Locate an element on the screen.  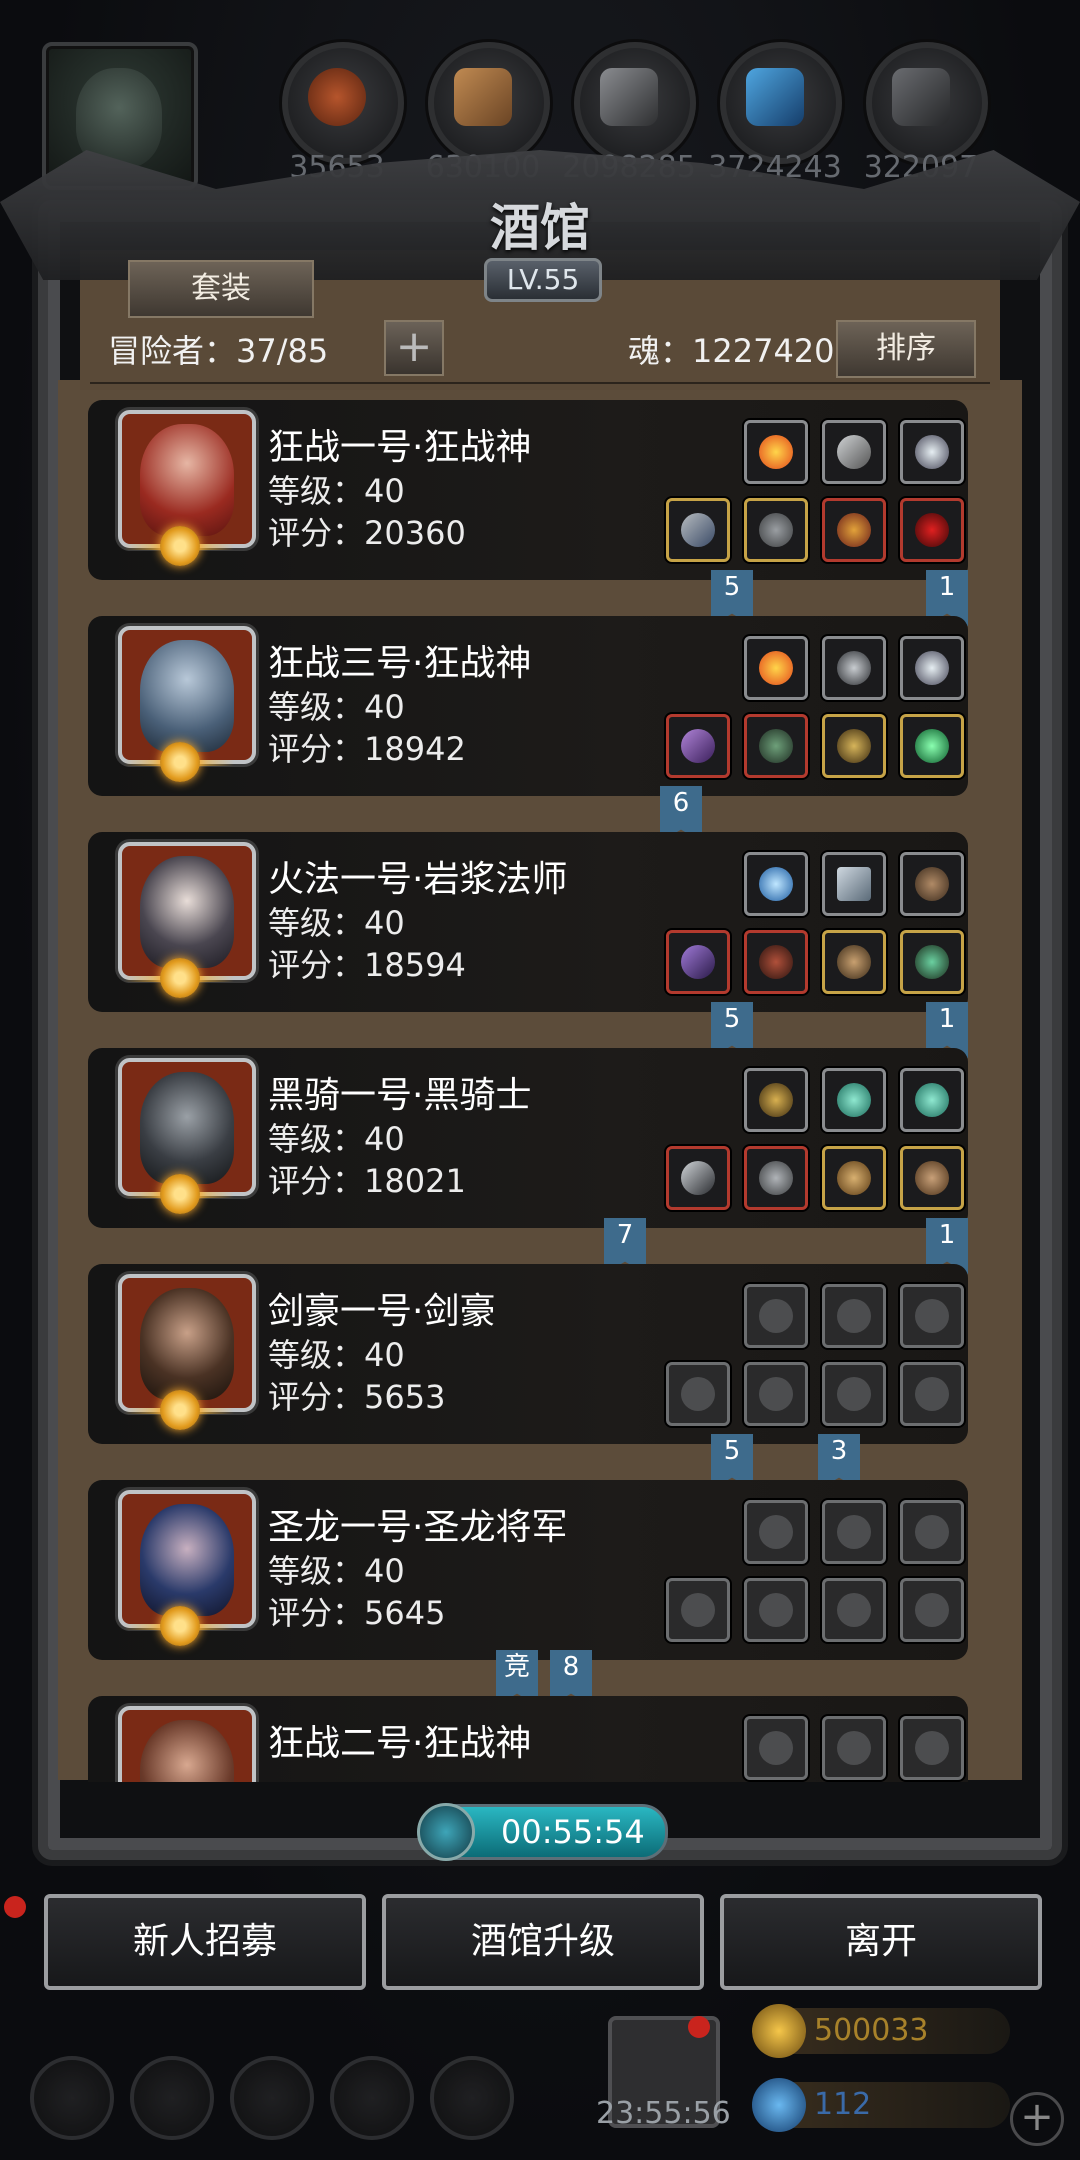
set-button: 套装 is located at coordinates (221, 289).